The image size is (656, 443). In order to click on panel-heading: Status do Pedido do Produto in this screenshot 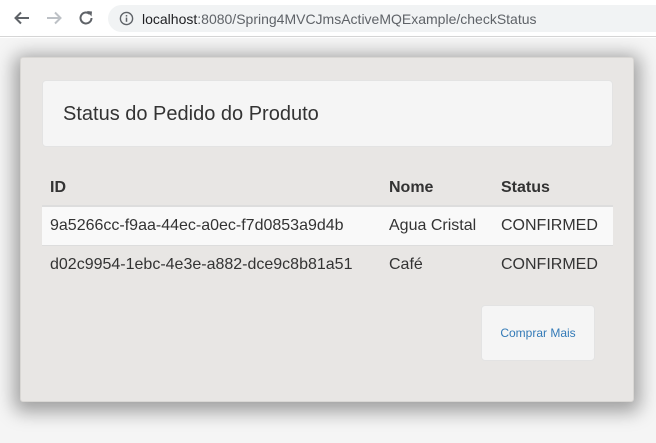, I will do `click(327, 113)`.